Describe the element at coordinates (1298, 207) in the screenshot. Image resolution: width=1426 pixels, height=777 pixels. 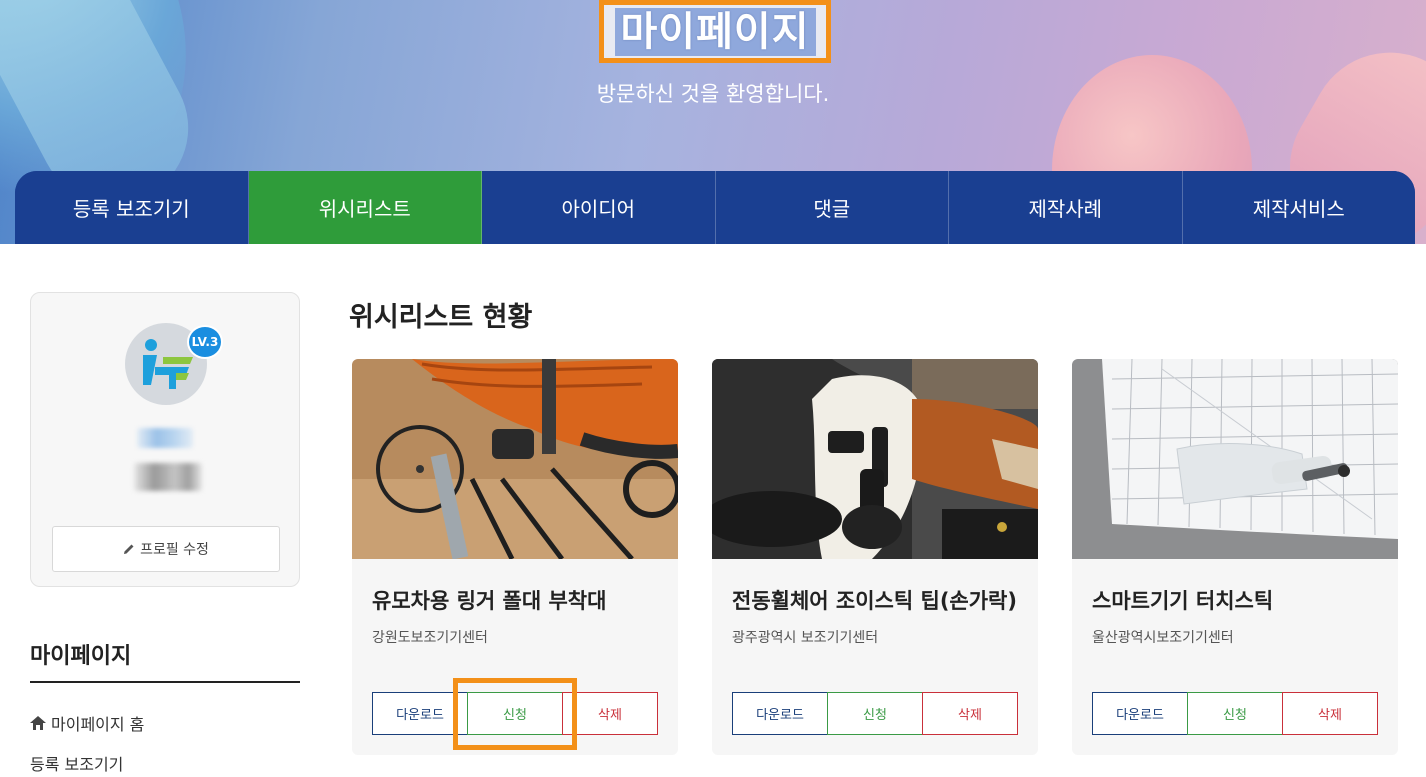
I see `tab-production-service: 제작서비스` at that location.